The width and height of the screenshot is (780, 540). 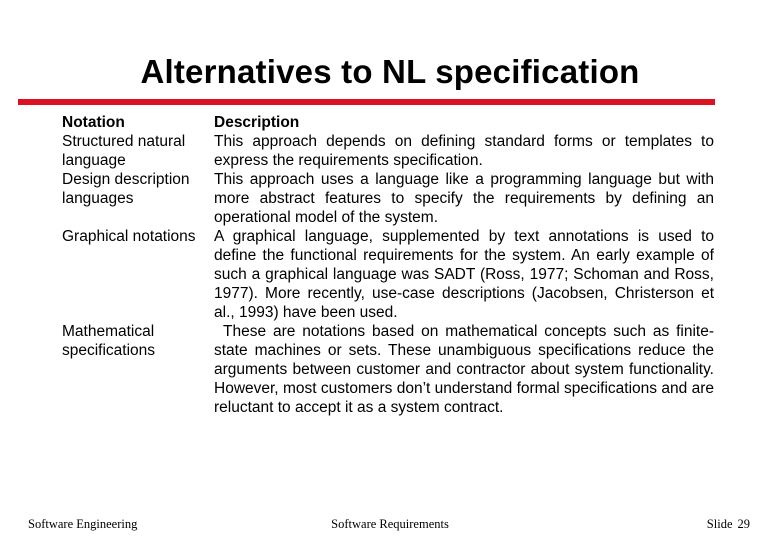 I want to click on cell-notation: Design description languages, so click(x=126, y=189).